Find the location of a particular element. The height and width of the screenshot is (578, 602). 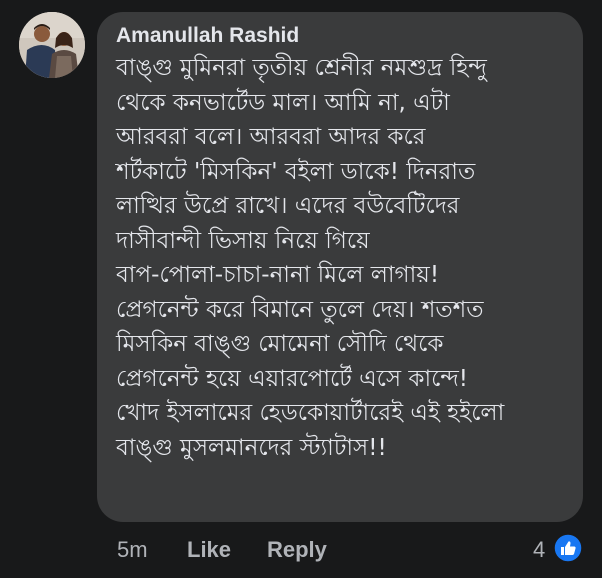

comment-line: দাসীবান্দী ভিসায় নিয়ে গিয়ে is located at coordinates (243, 240).